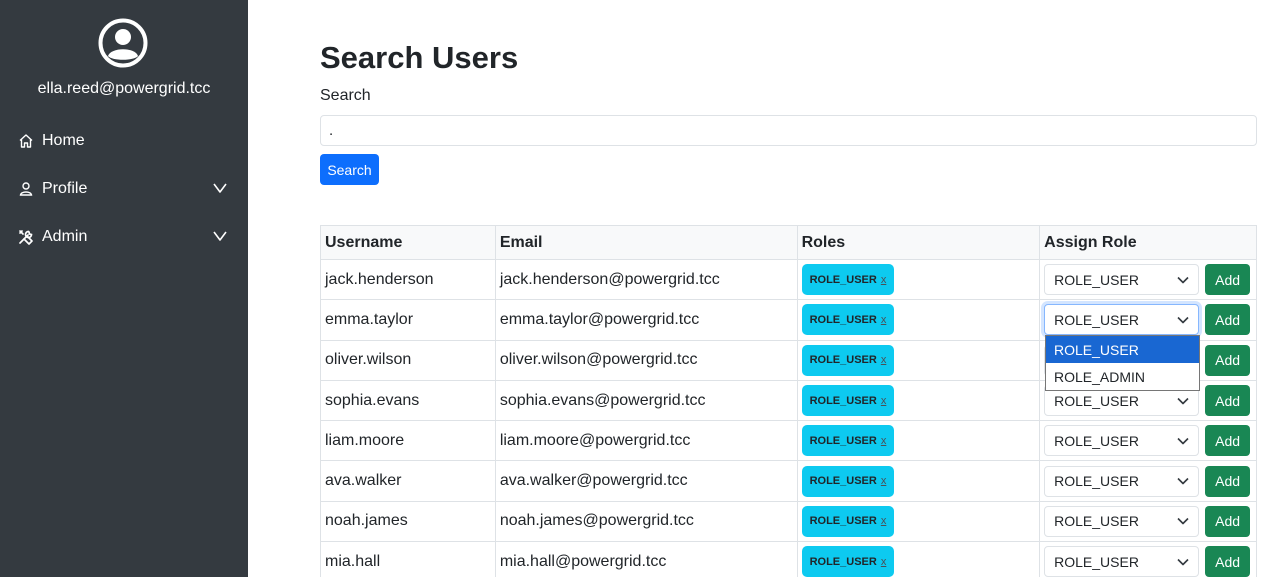  I want to click on username-cell: emma.taylor, so click(408, 320).